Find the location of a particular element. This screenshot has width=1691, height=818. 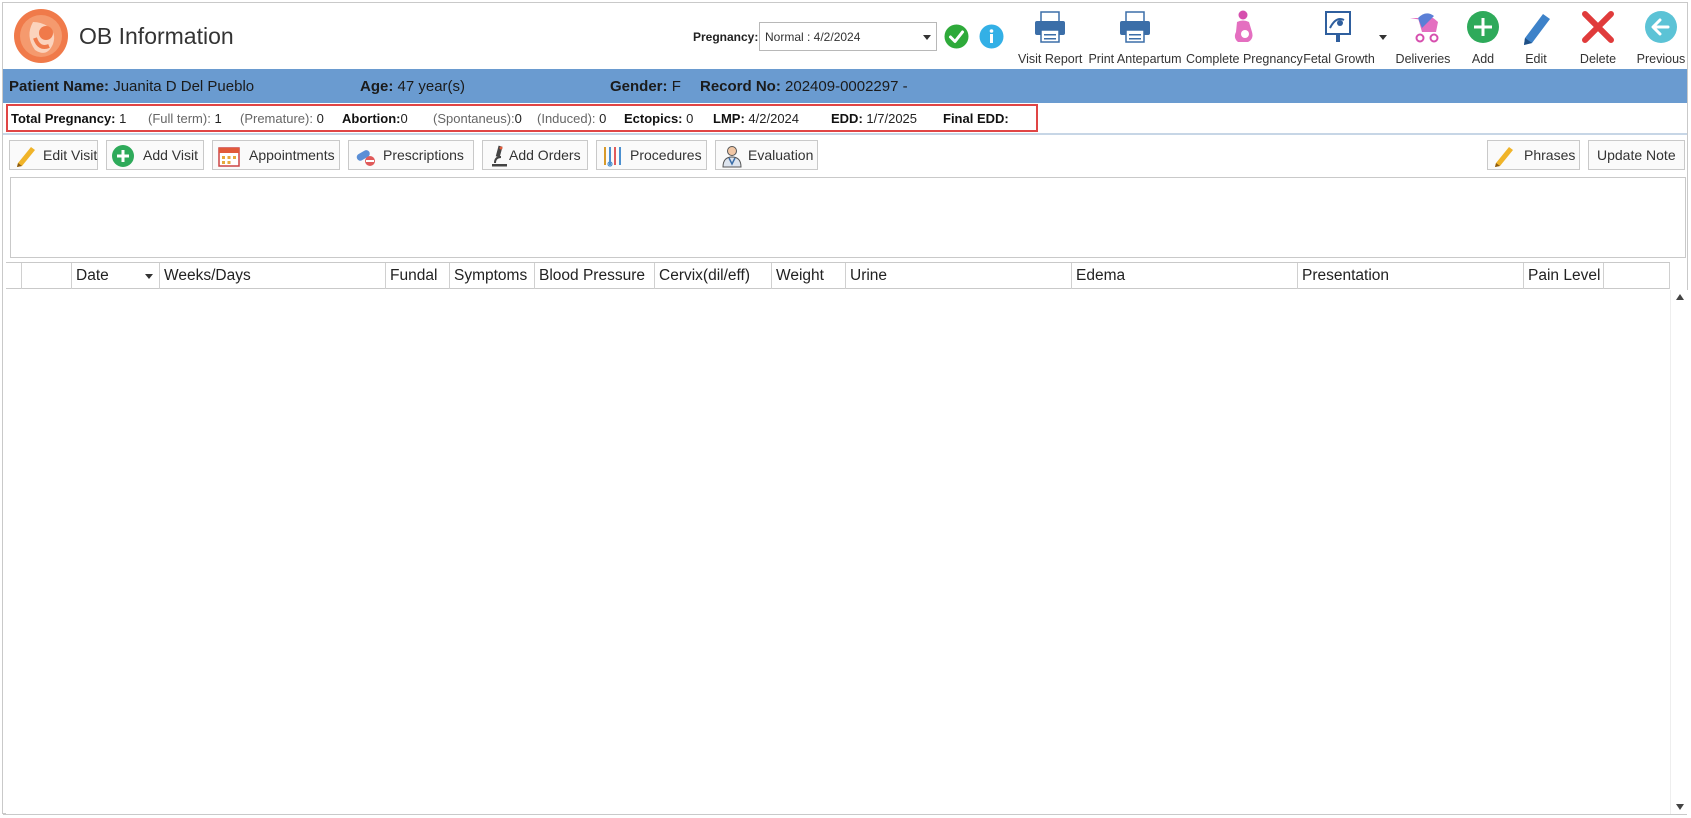

column-blood-pressure-label: Blood Pressure is located at coordinates (592, 275).